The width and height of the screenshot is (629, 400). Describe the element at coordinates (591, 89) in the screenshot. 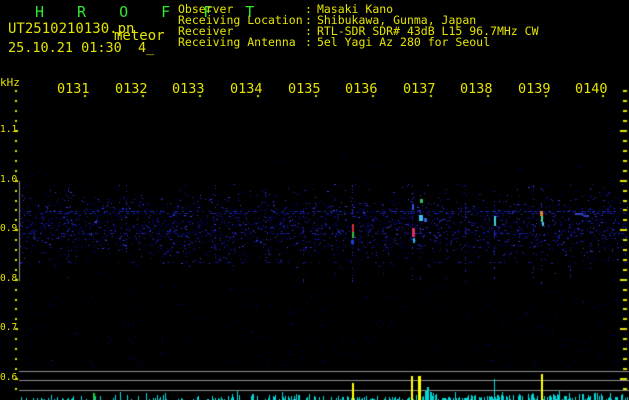

I see `x-axis-label-0140: 0140` at that location.